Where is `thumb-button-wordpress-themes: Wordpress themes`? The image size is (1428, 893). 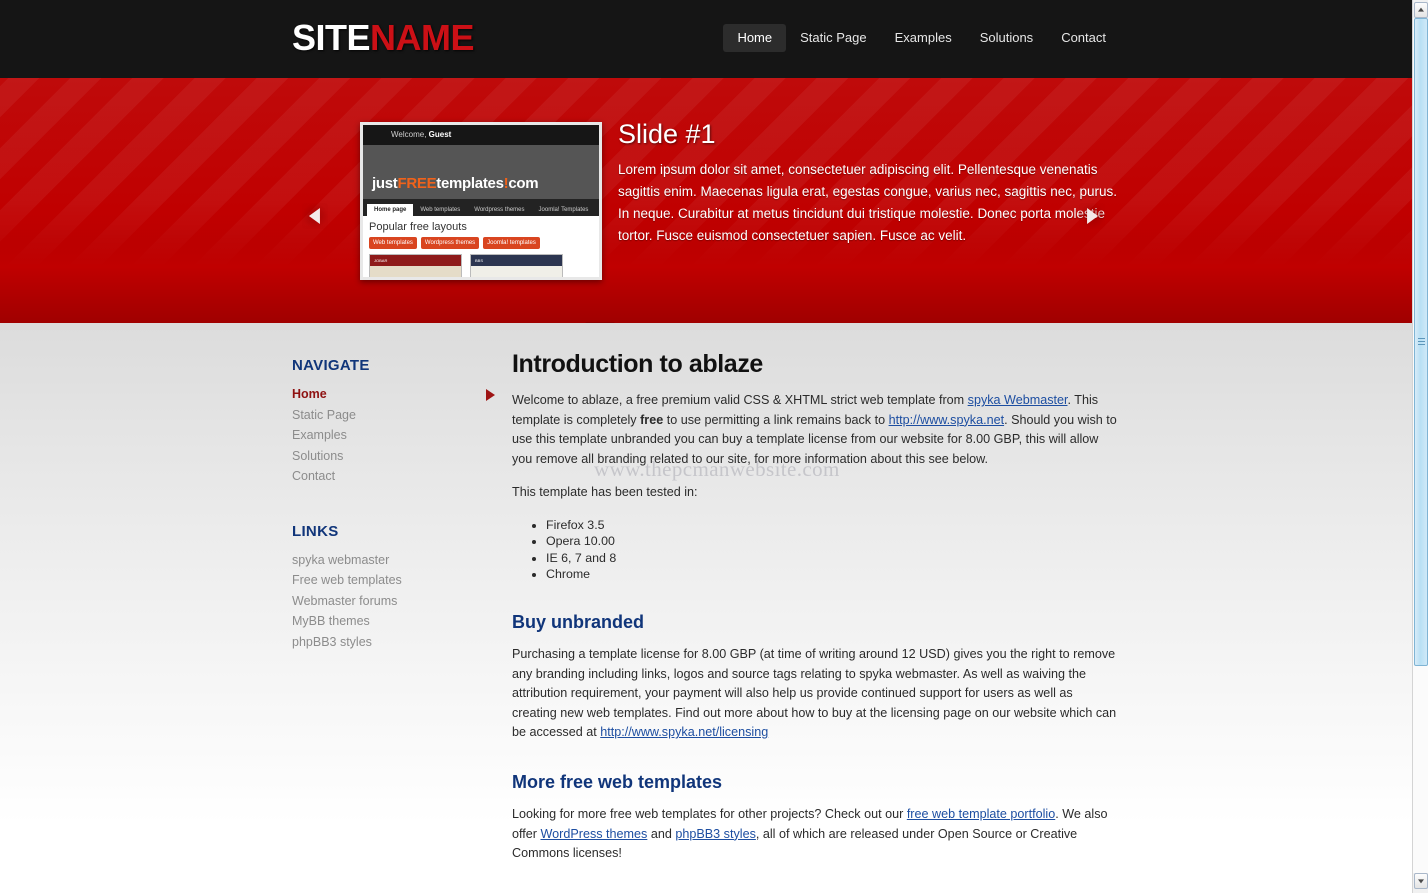
thumb-button-wordpress-themes: Wordpress themes is located at coordinates (450, 243).